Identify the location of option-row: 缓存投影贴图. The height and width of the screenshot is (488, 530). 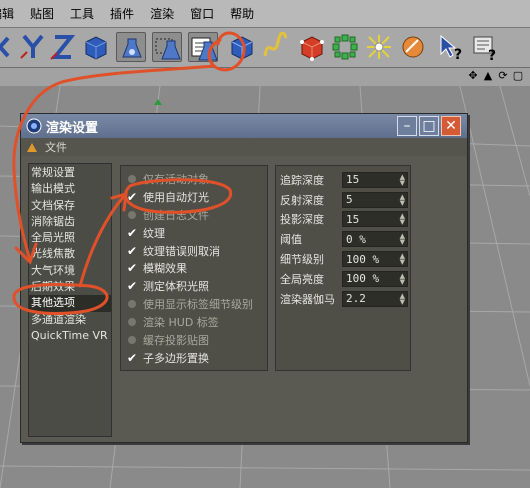
(194, 340).